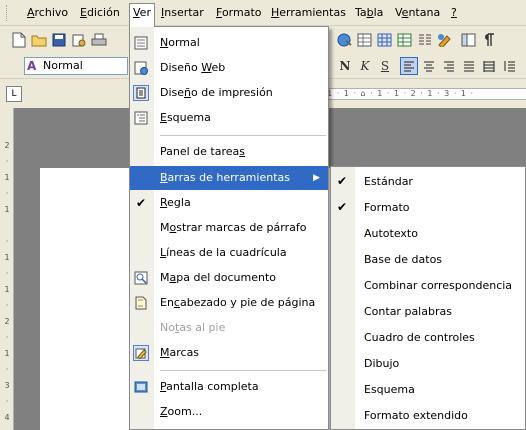  I want to click on menu-item-encabezado-pie: Encabezado y pie de página, so click(229, 303).